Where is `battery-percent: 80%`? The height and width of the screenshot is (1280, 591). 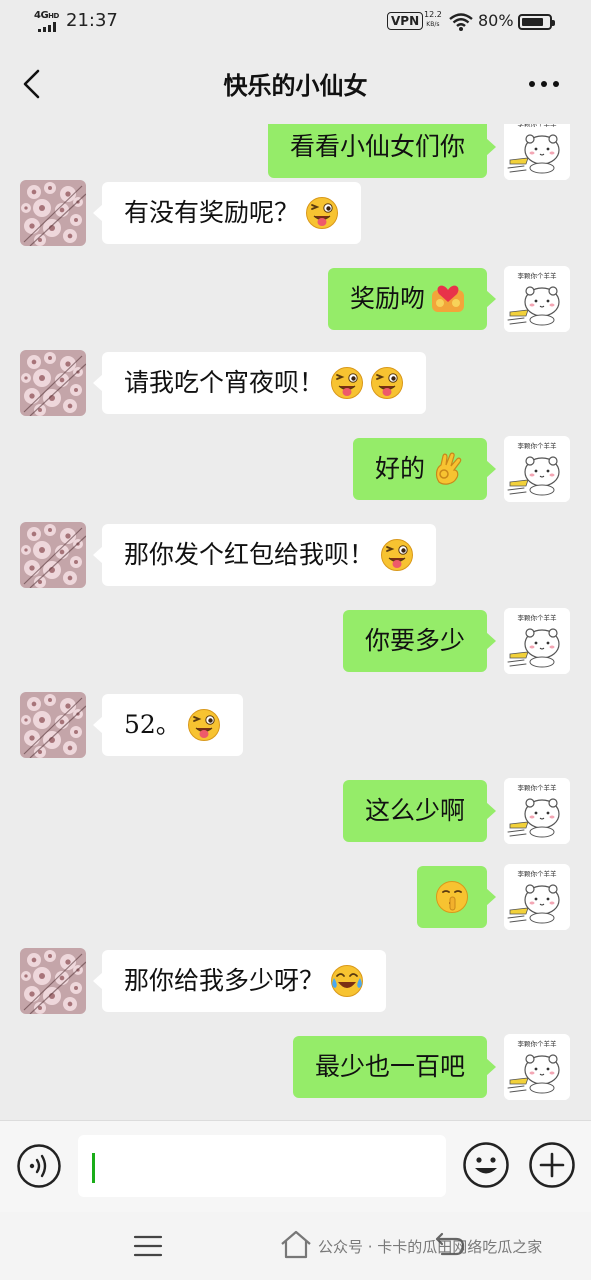 battery-percent: 80% is located at coordinates (496, 20).